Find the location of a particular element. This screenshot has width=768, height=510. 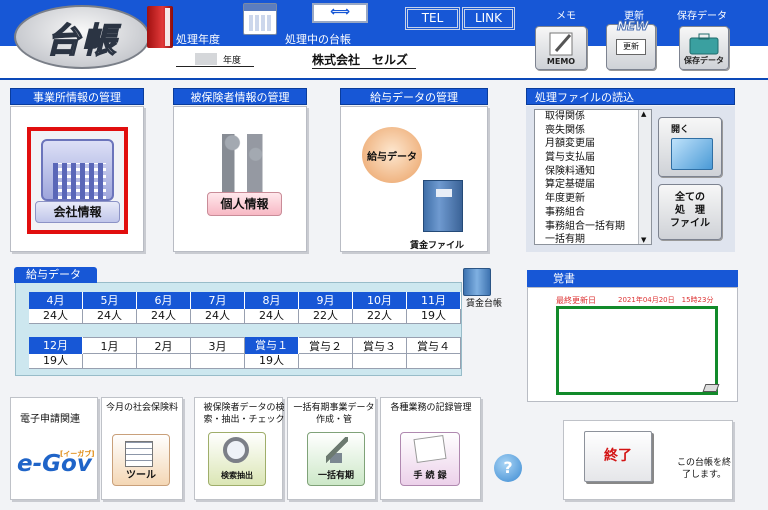

memo-label: メモ is located at coordinates (566, 16).